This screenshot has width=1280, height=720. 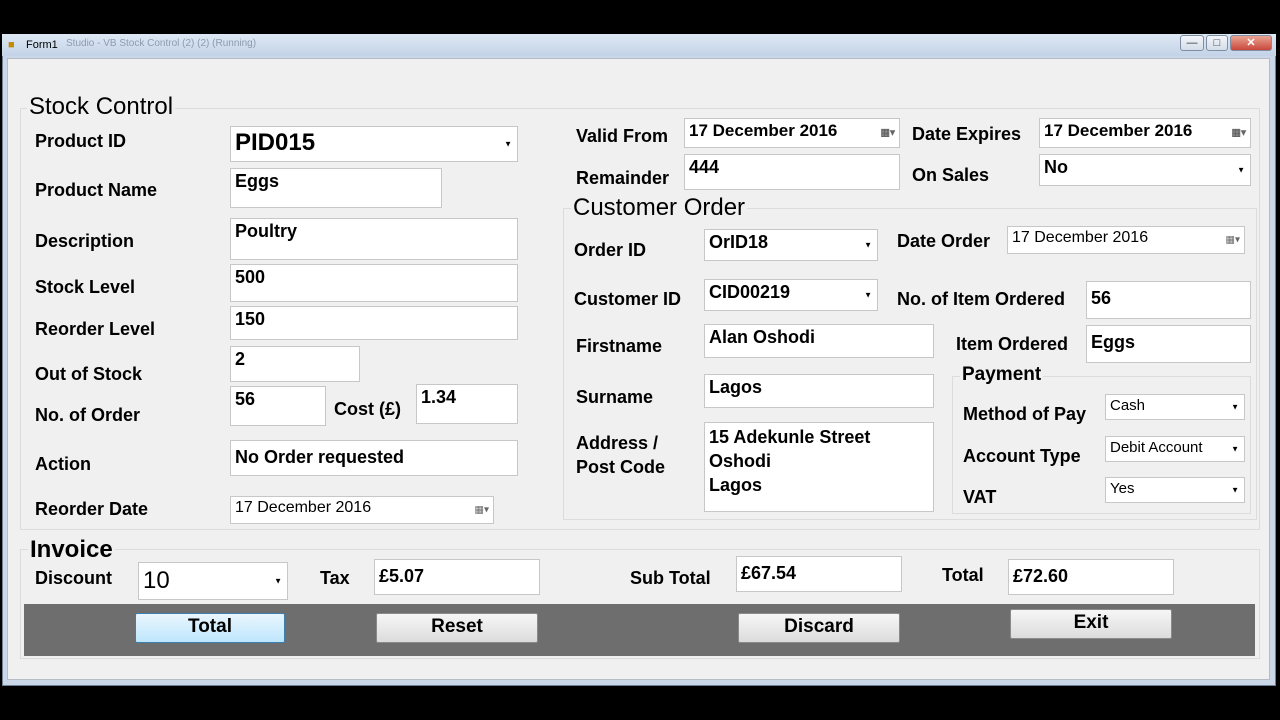 What do you see at coordinates (1122, 488) in the screenshot?
I see `vat-value: Yes` at bounding box center [1122, 488].